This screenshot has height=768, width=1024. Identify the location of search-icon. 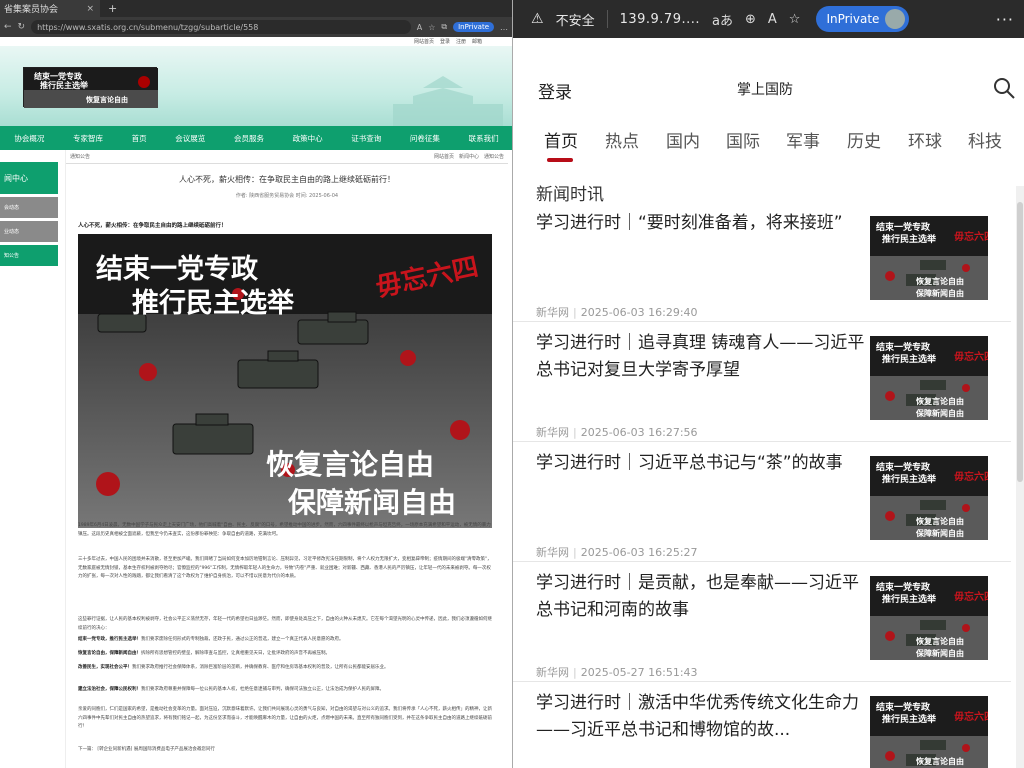
(1004, 88).